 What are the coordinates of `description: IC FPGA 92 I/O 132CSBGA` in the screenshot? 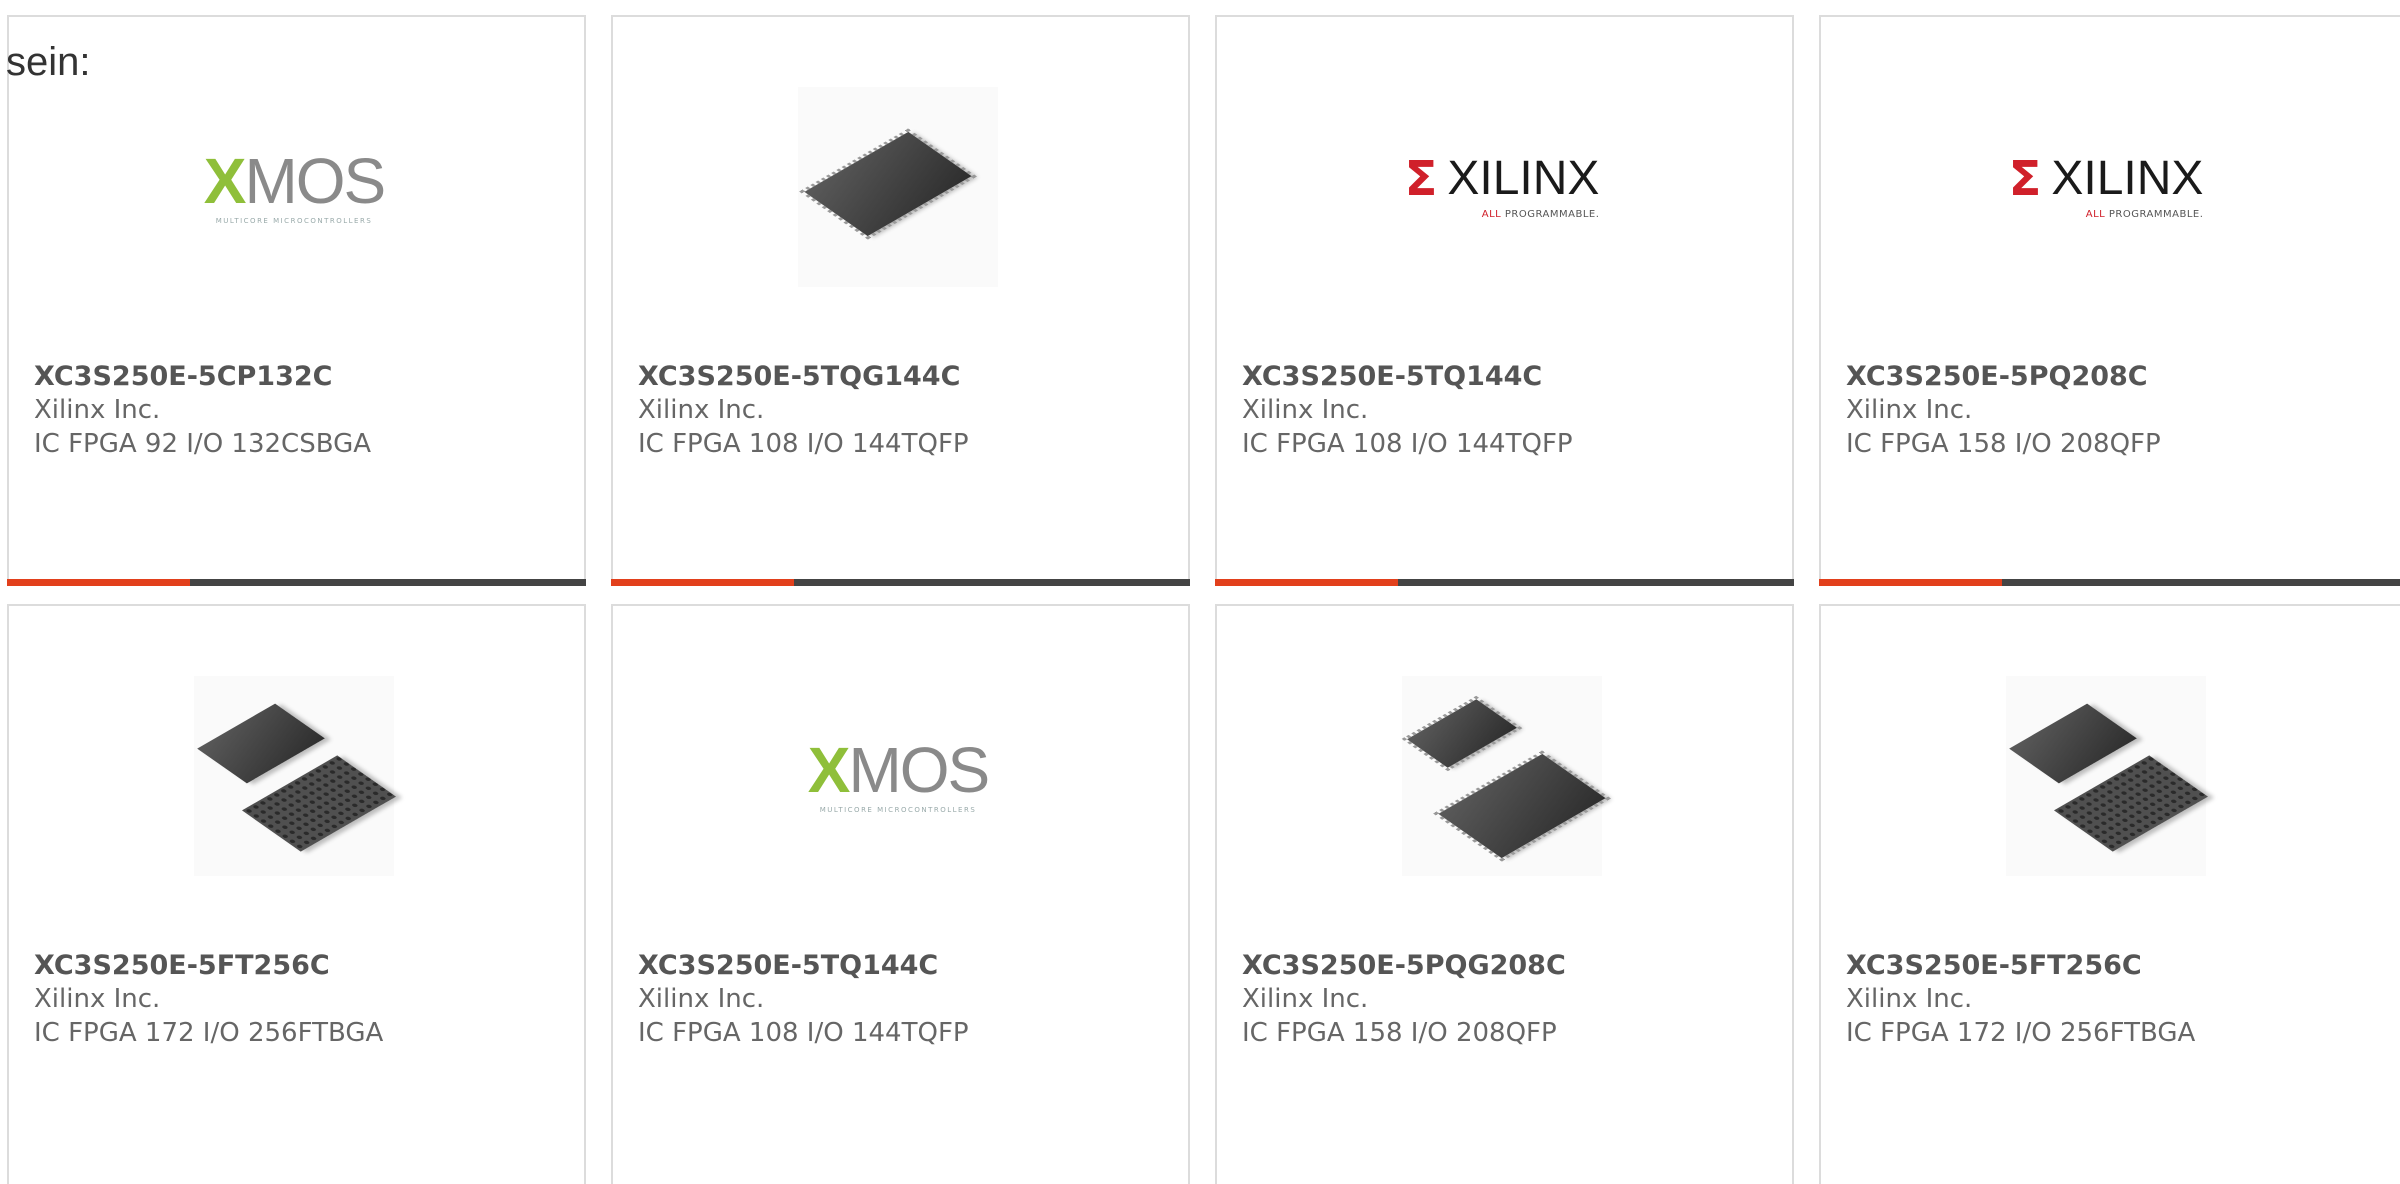 It's located at (203, 444).